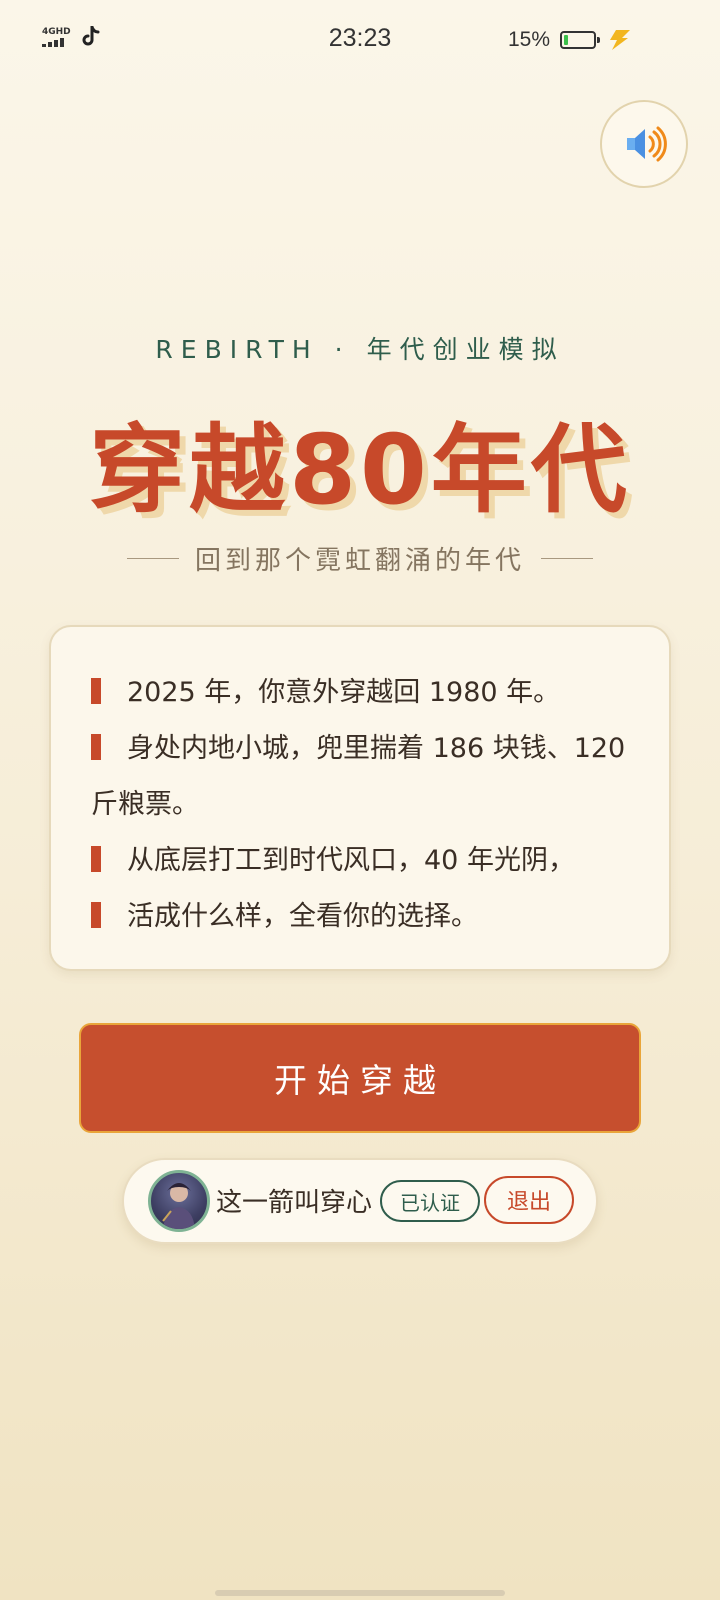  Describe the element at coordinates (344, 692) in the screenshot. I see `story-line-text: 2025 年，你意外穿越回 1980 年。` at that location.